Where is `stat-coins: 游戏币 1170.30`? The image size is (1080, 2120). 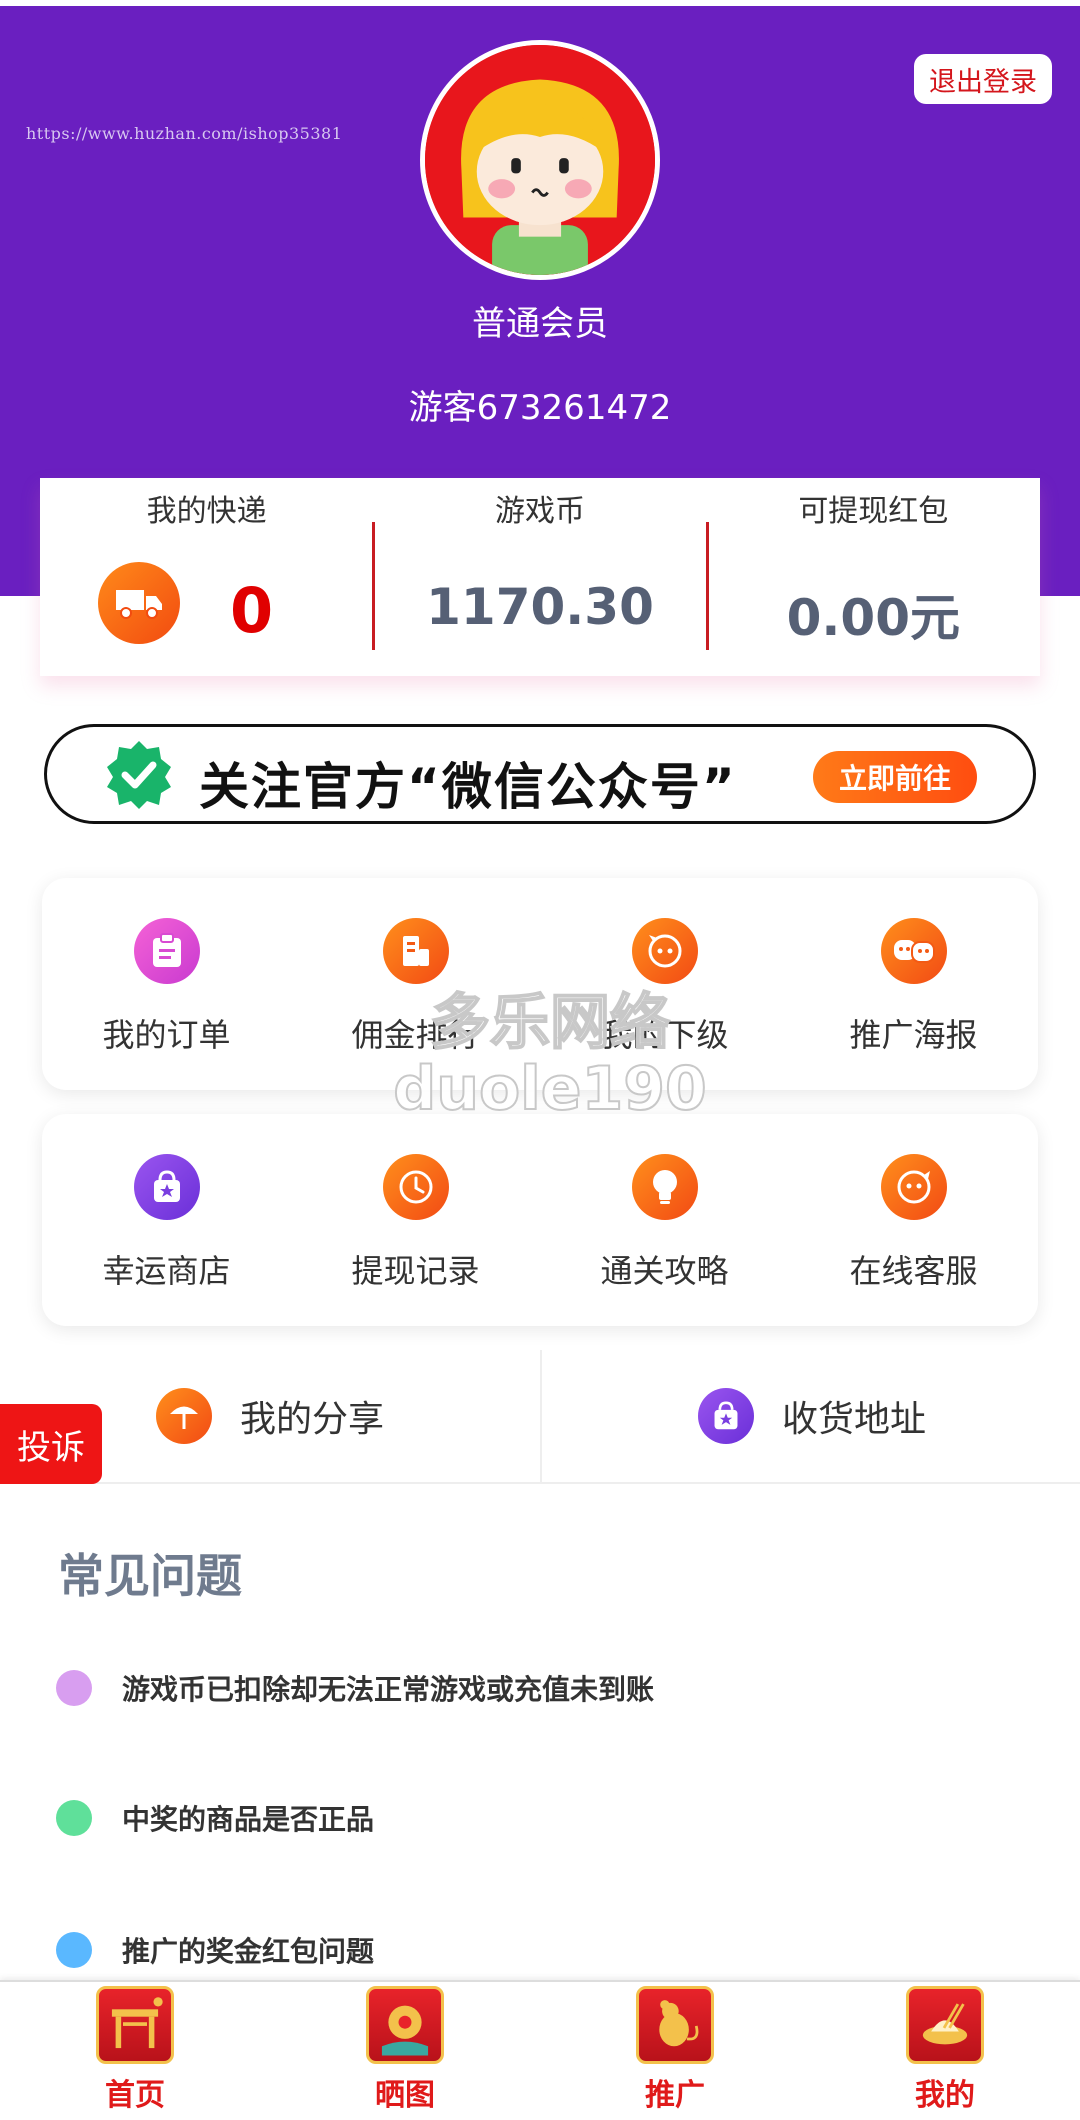
stat-coins: 游戏币 1170.30 is located at coordinates (541, 577).